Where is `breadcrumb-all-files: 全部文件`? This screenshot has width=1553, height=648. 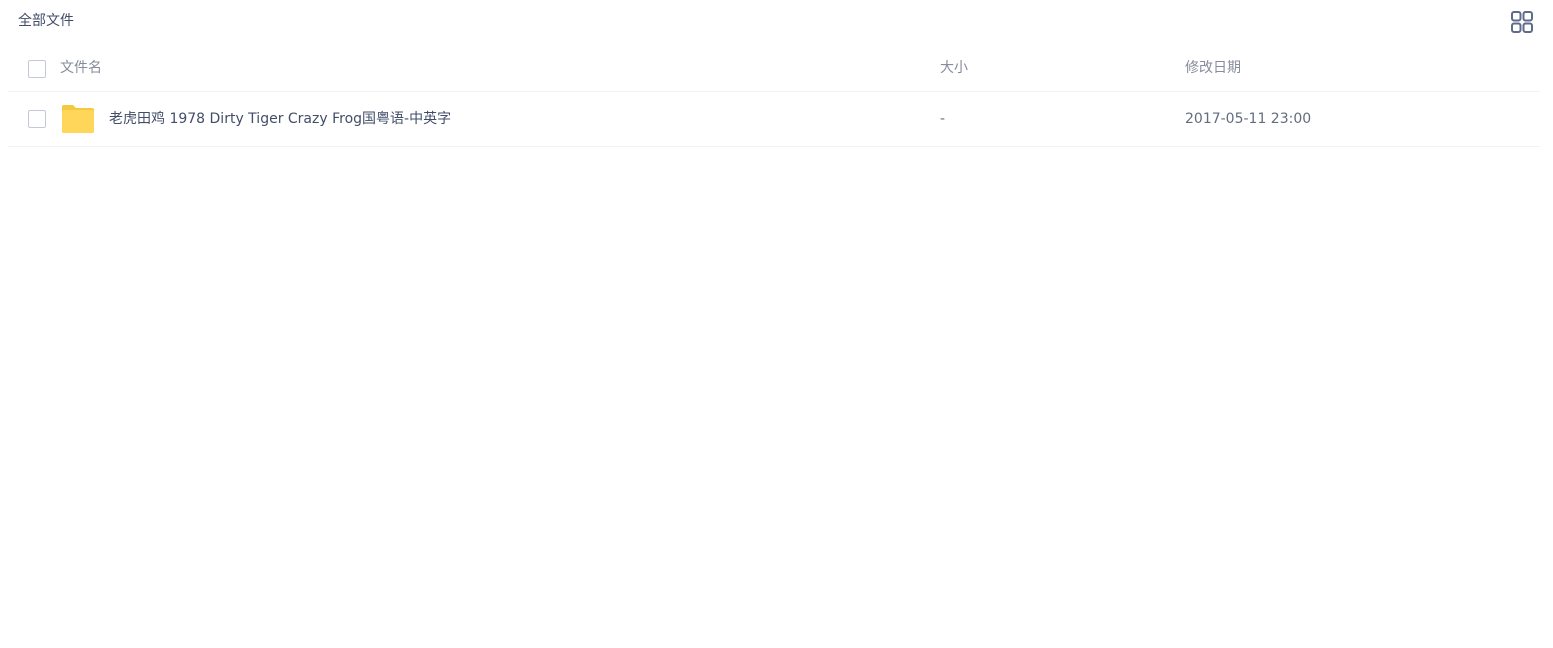
breadcrumb-all-files: 全部文件 is located at coordinates (46, 21).